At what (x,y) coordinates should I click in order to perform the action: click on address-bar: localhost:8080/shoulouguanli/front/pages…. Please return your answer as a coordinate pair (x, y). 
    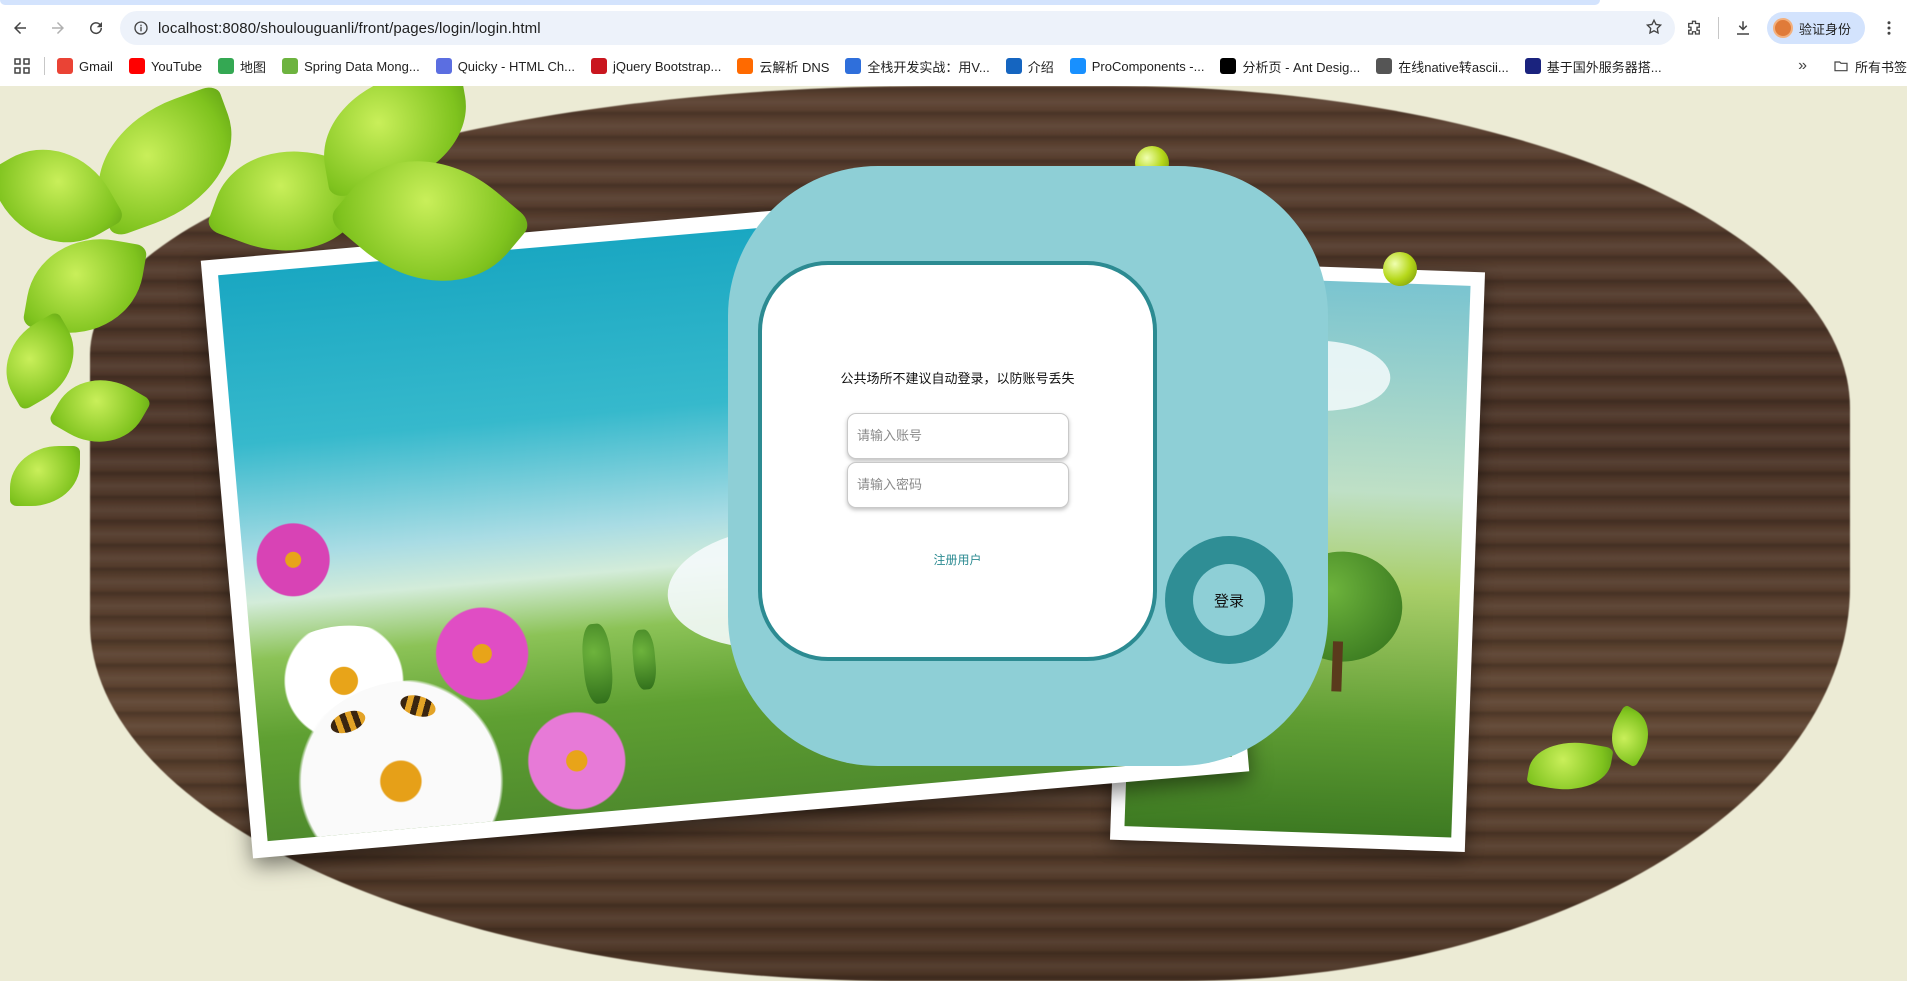
    Looking at the image, I should click on (897, 28).